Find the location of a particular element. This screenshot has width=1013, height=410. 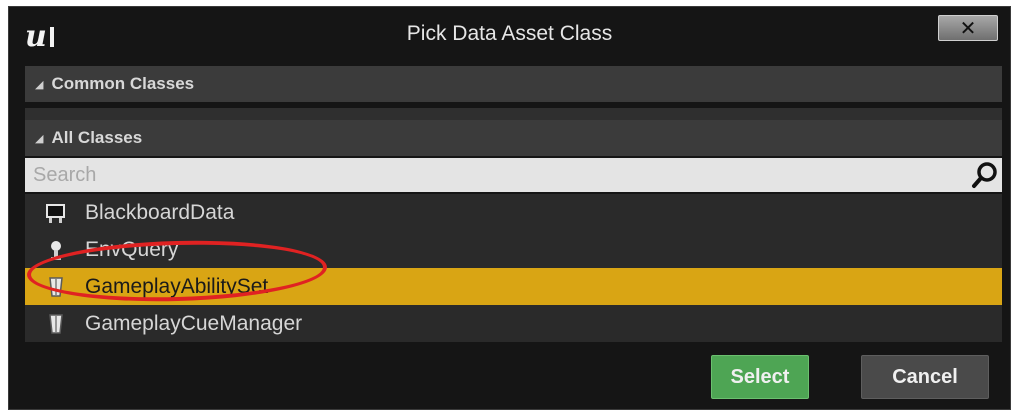

search-icon is located at coordinates (985, 175).